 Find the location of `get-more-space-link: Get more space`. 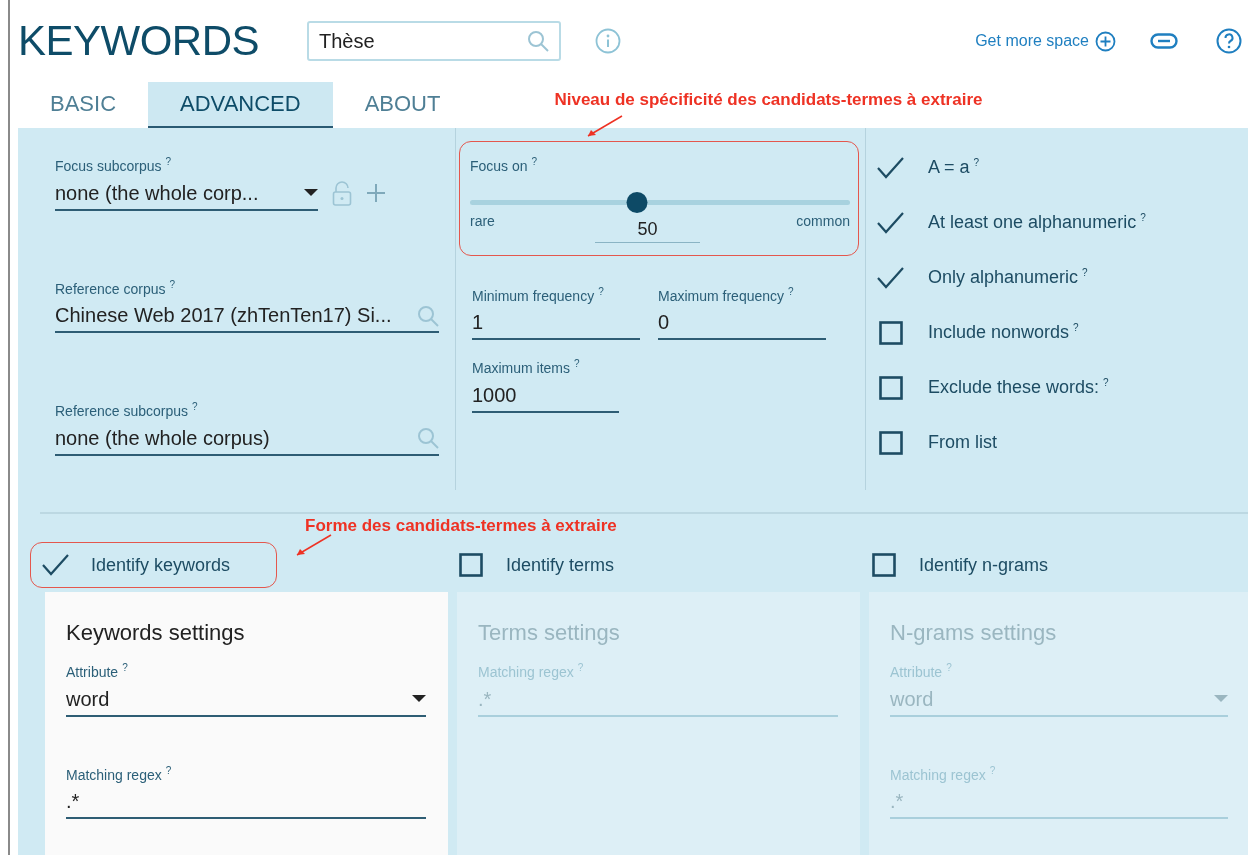

get-more-space-link: Get more space is located at coordinates (1045, 41).